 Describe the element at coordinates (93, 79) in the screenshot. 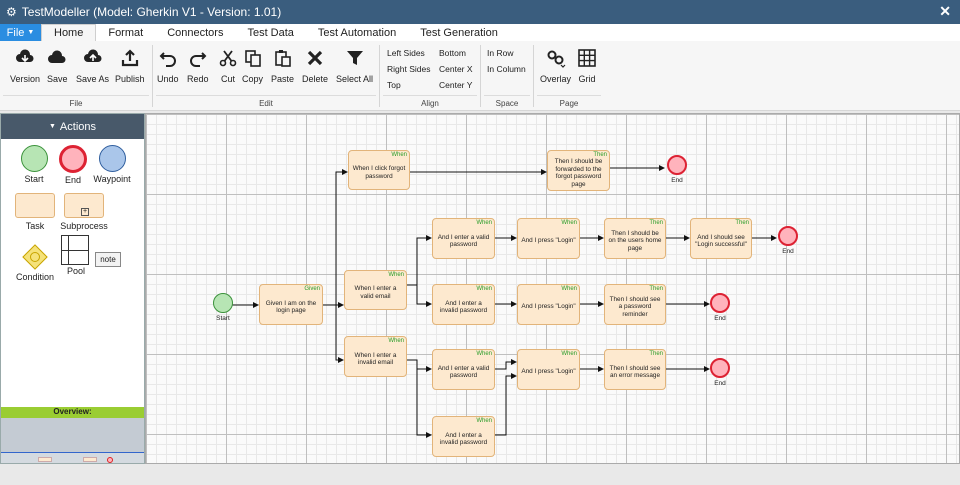

I see `save-as-label: Save As` at that location.